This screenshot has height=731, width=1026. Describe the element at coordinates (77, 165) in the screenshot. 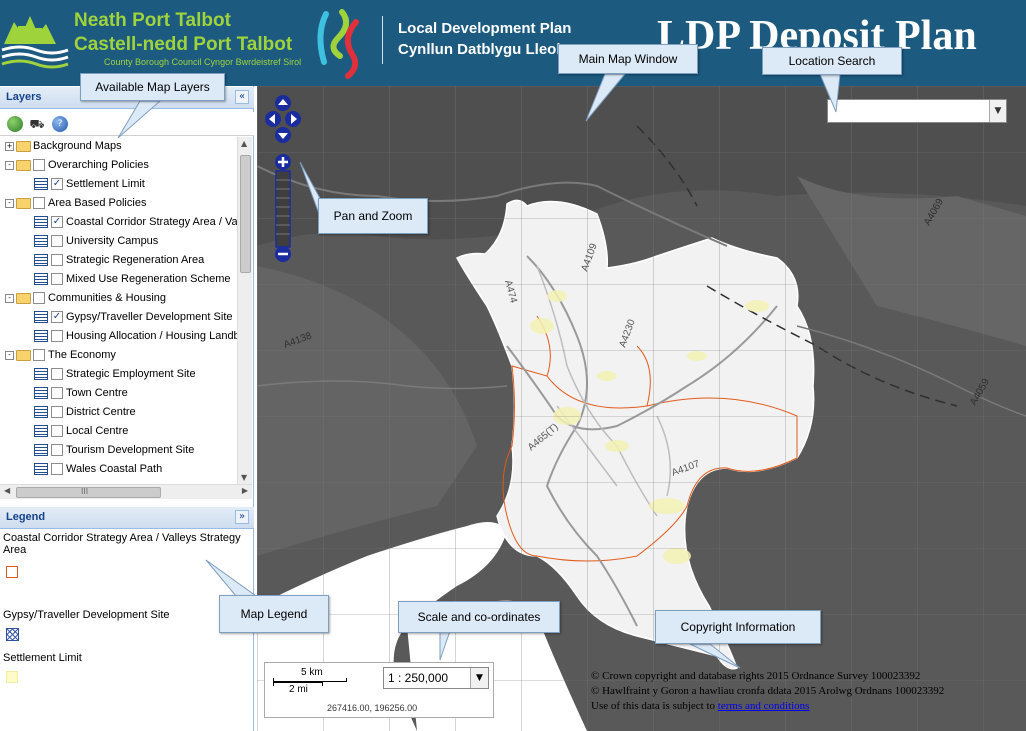

I see `layer-group-row: - Overarching Policies` at that location.